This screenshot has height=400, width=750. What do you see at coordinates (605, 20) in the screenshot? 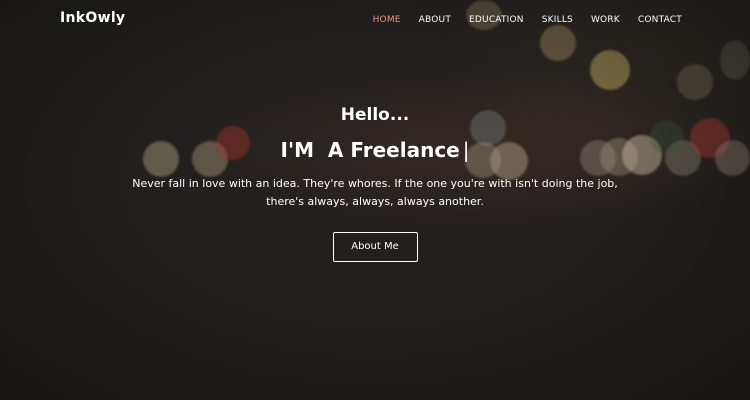
I see `nav-link-work: WORK` at bounding box center [605, 20].